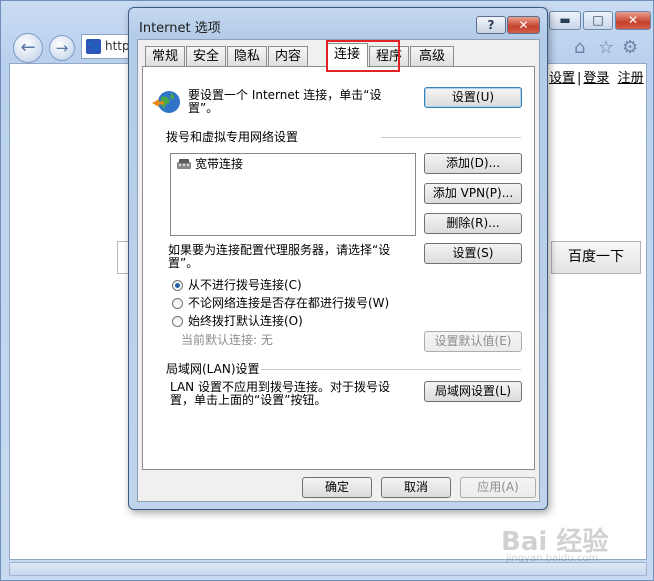 The image size is (654, 581). Describe the element at coordinates (183, 263) in the screenshot. I see `proxy-description-line2: 置”。` at that location.